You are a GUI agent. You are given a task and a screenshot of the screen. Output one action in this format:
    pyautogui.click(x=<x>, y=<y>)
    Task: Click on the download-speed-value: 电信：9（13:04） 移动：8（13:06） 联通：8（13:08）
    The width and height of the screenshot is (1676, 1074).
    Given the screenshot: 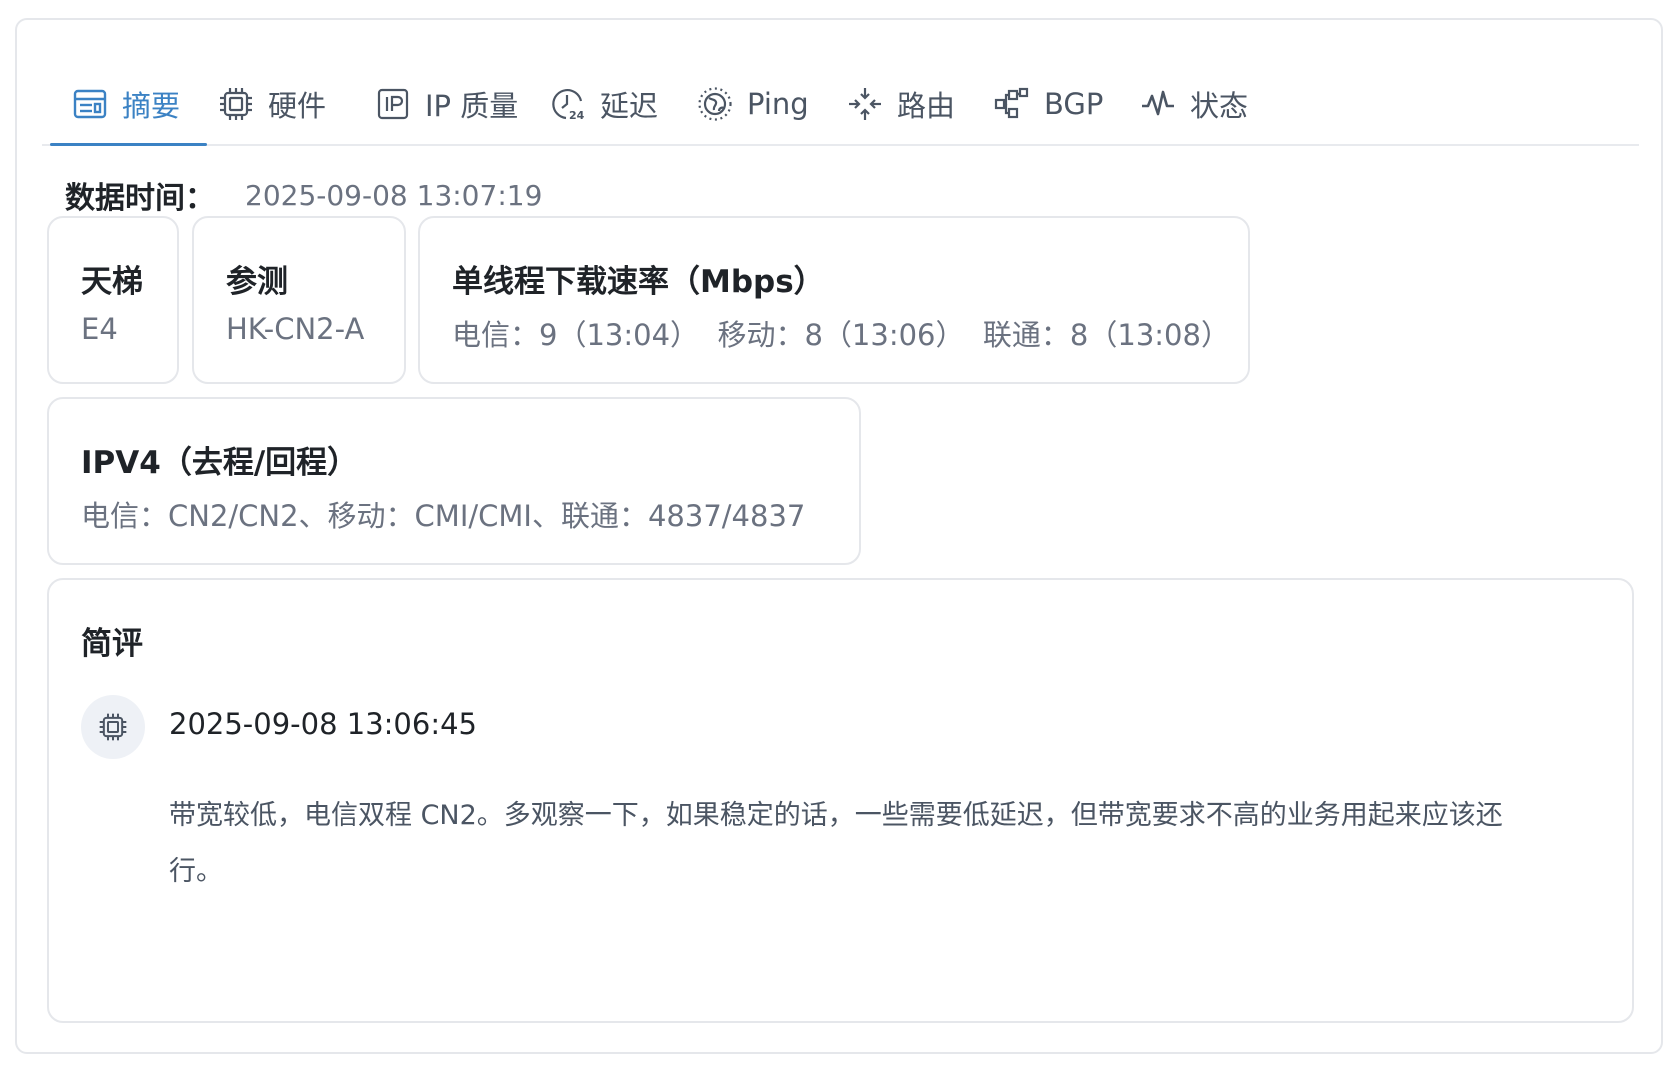 What is the action you would take?
    pyautogui.click(x=841, y=335)
    